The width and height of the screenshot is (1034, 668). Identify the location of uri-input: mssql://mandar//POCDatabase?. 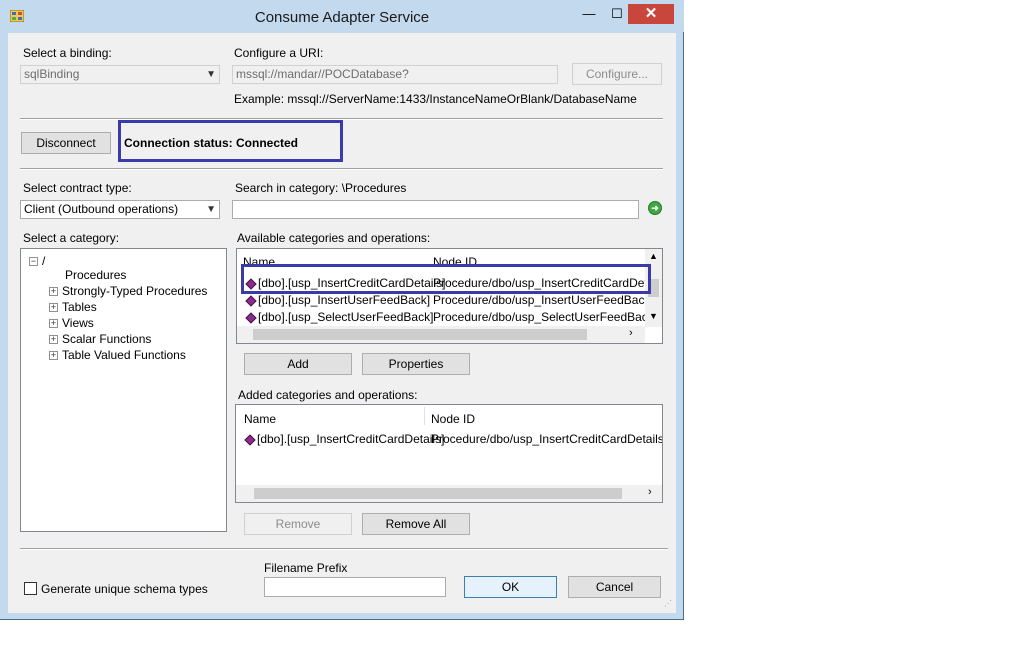
(395, 74).